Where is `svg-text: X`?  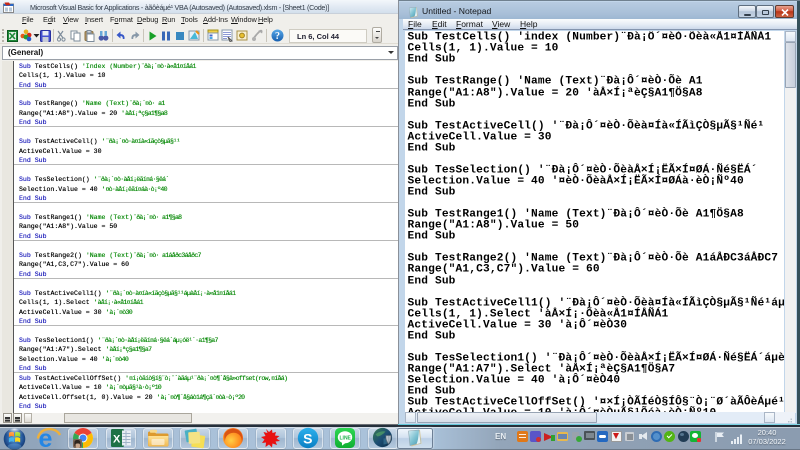
svg-text: X is located at coordinates (117, 440).